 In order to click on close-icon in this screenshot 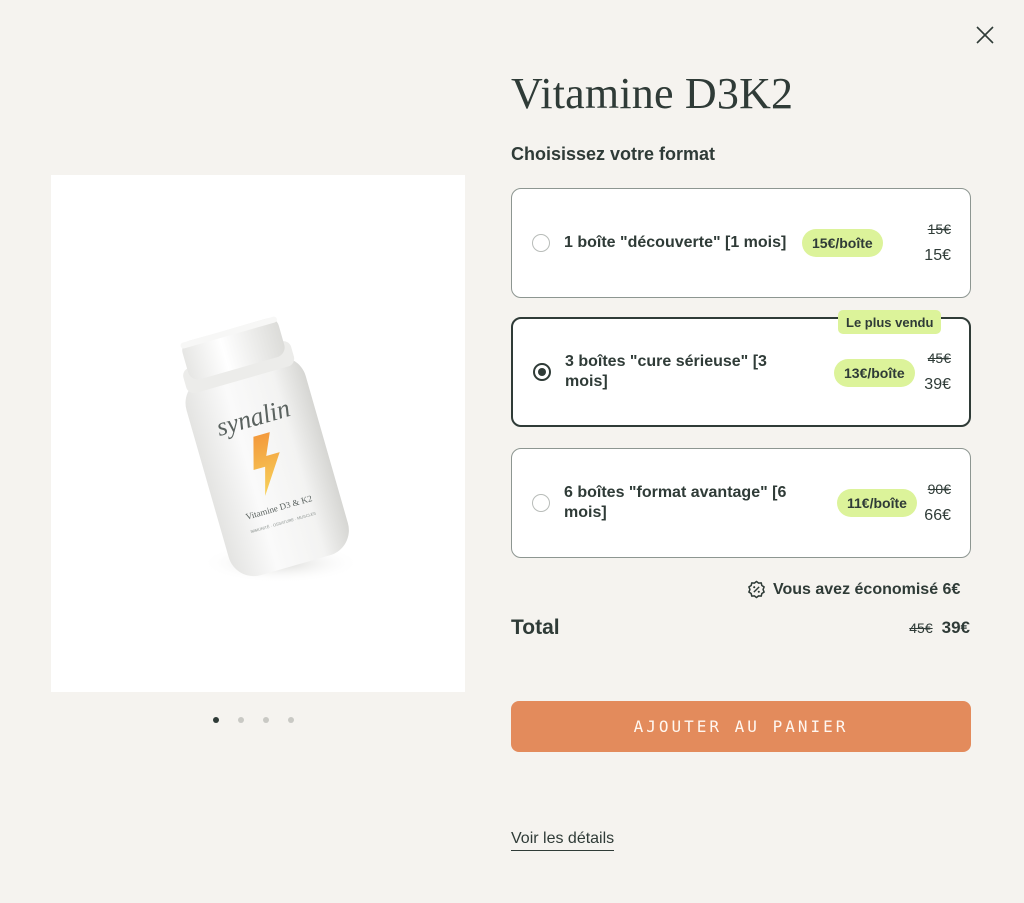, I will do `click(985, 35)`.